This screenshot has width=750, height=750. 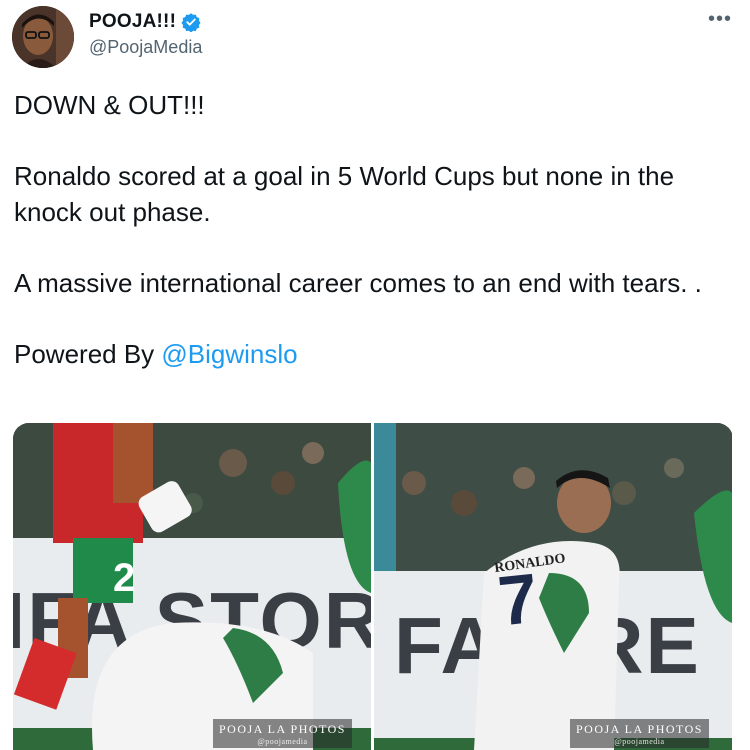 What do you see at coordinates (88, 354) in the screenshot?
I see `powered-prefix: Powered By` at bounding box center [88, 354].